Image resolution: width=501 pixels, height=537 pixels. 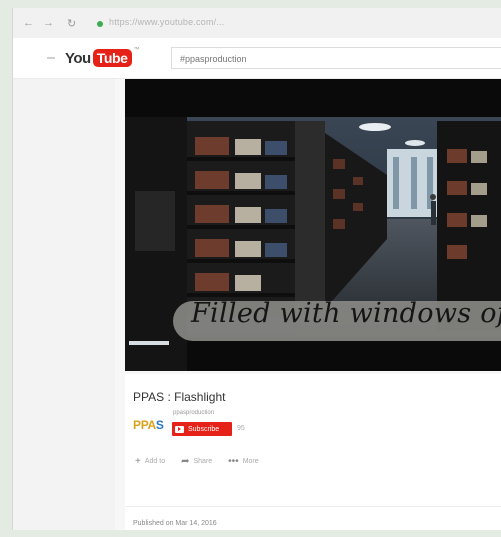 What do you see at coordinates (71, 23) in the screenshot?
I see `reload-icon: ↻` at bounding box center [71, 23].